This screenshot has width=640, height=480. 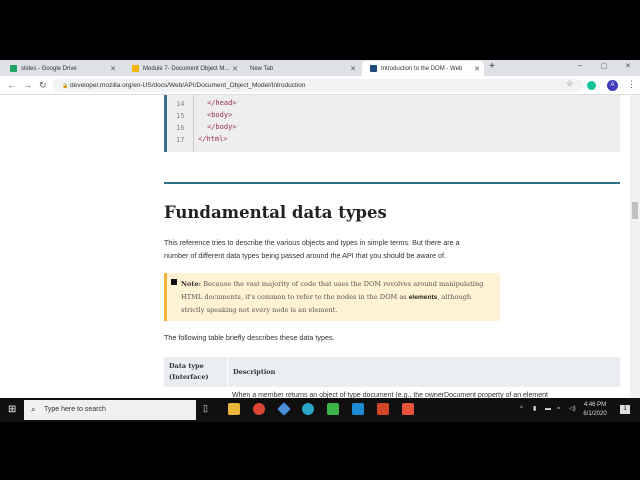 I want to click on maximize-button: ▢, so click(x=604, y=66).